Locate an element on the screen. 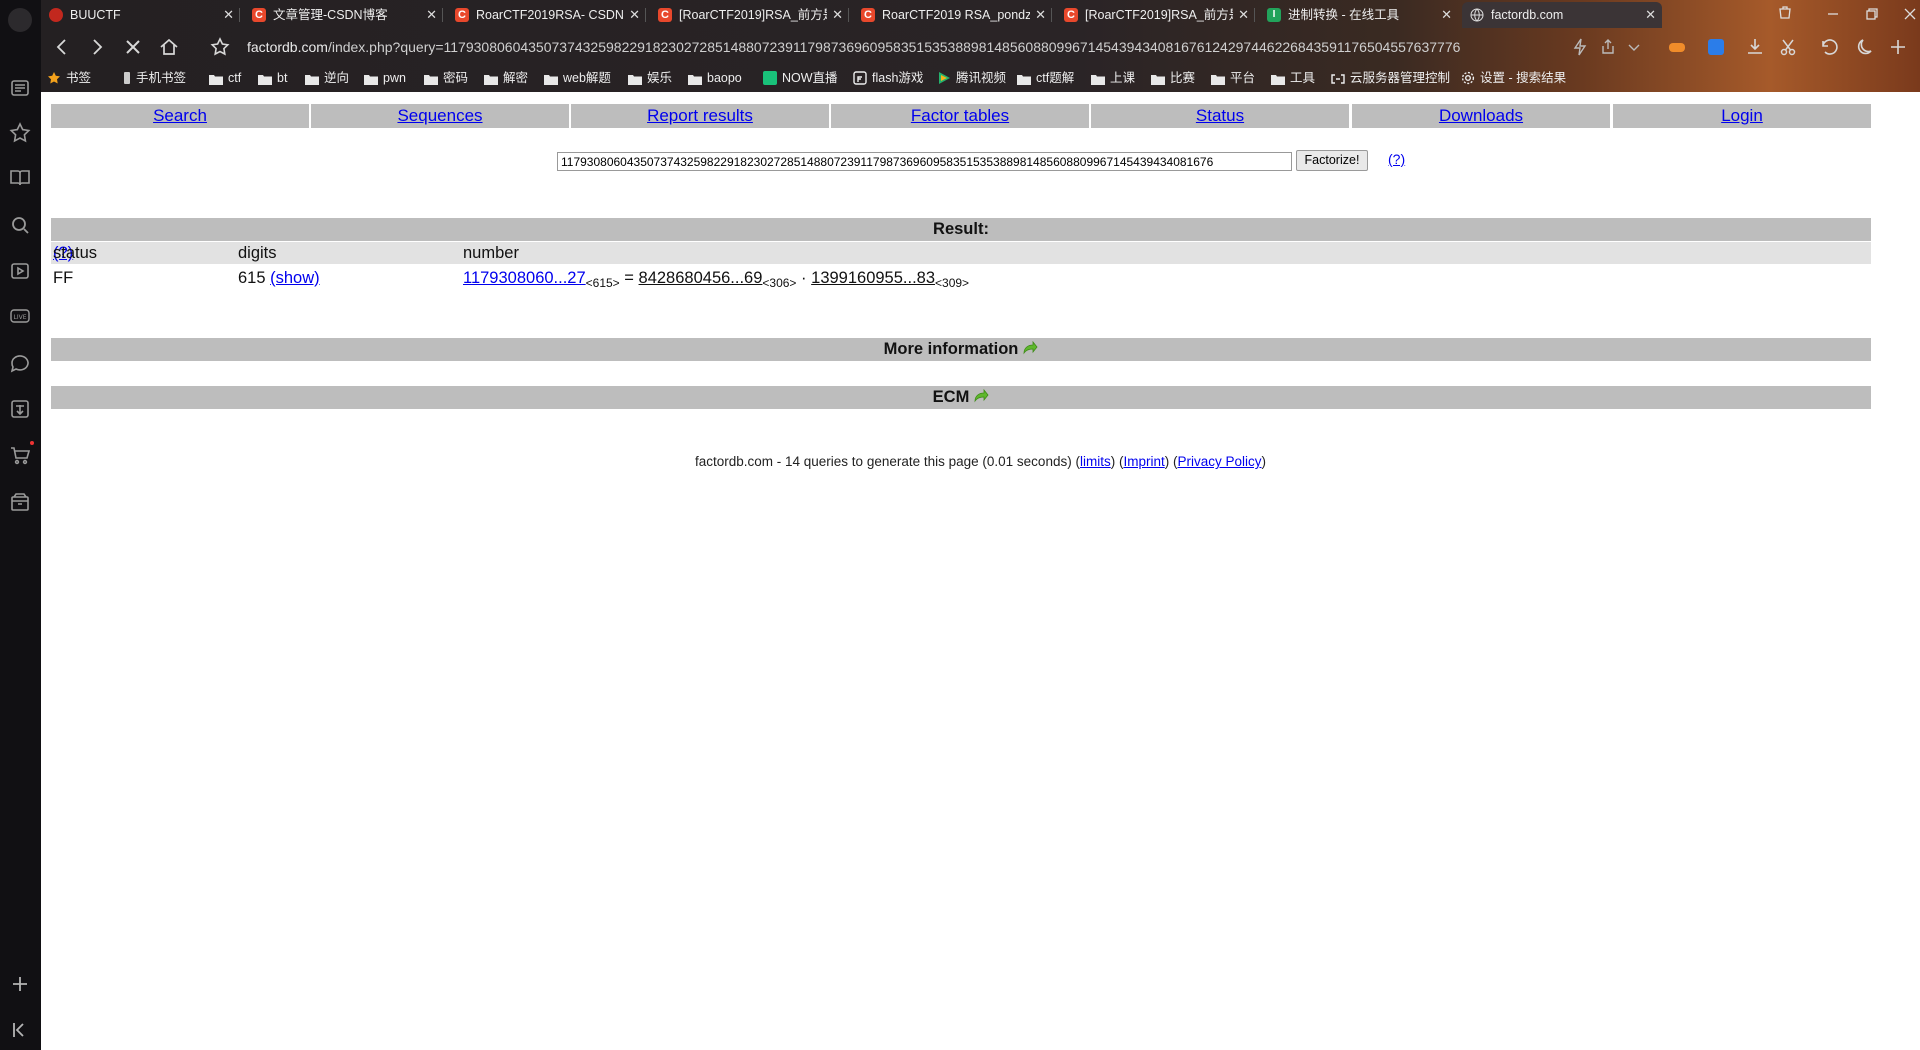 The image size is (1920, 1050). back-icon is located at coordinates (62, 47).